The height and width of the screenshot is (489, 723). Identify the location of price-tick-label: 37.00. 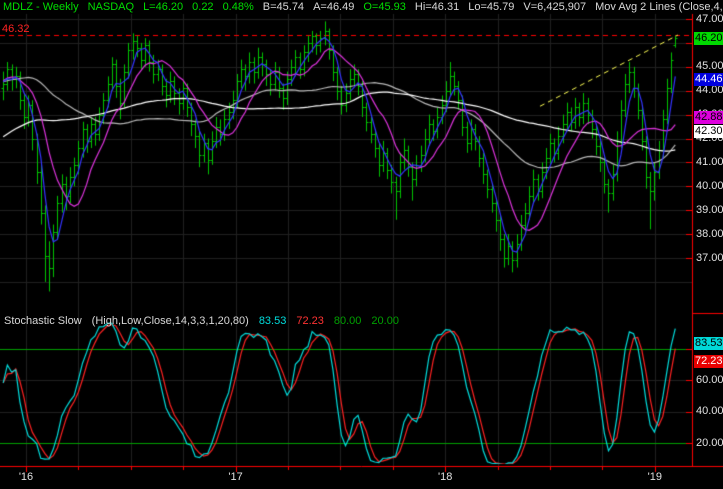
(709, 257).